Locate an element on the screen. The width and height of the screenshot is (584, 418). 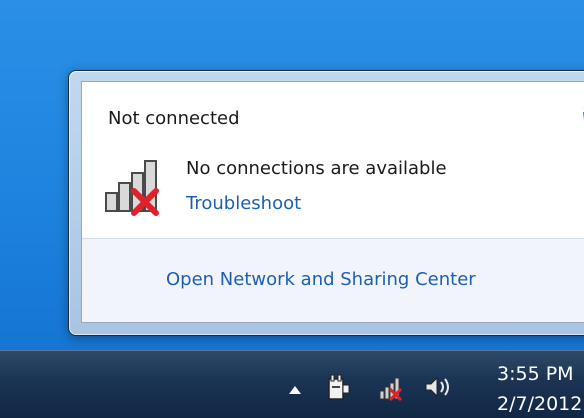
power-icon is located at coordinates (338, 387).